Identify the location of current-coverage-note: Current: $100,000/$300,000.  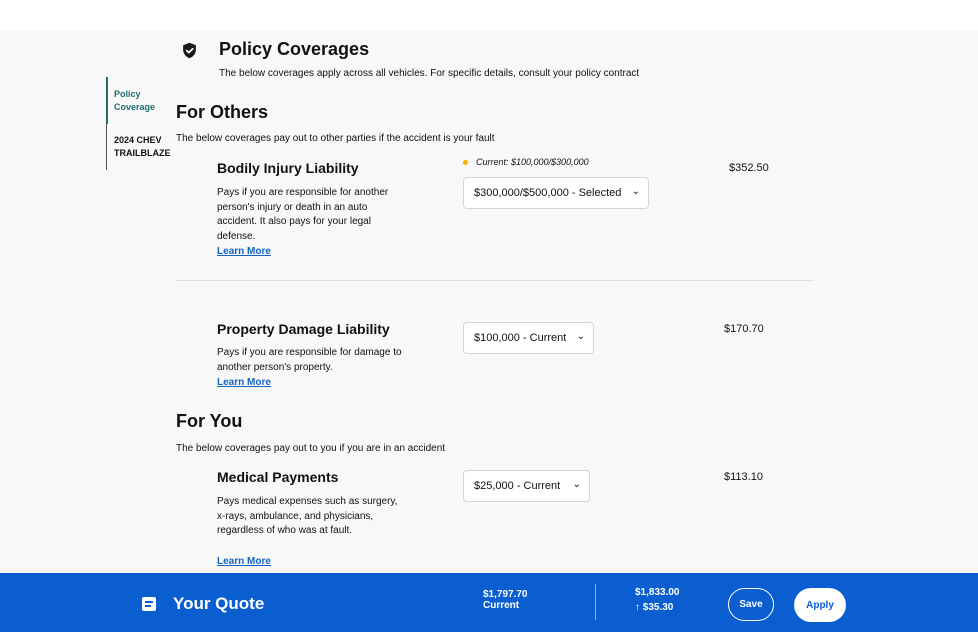
(526, 162).